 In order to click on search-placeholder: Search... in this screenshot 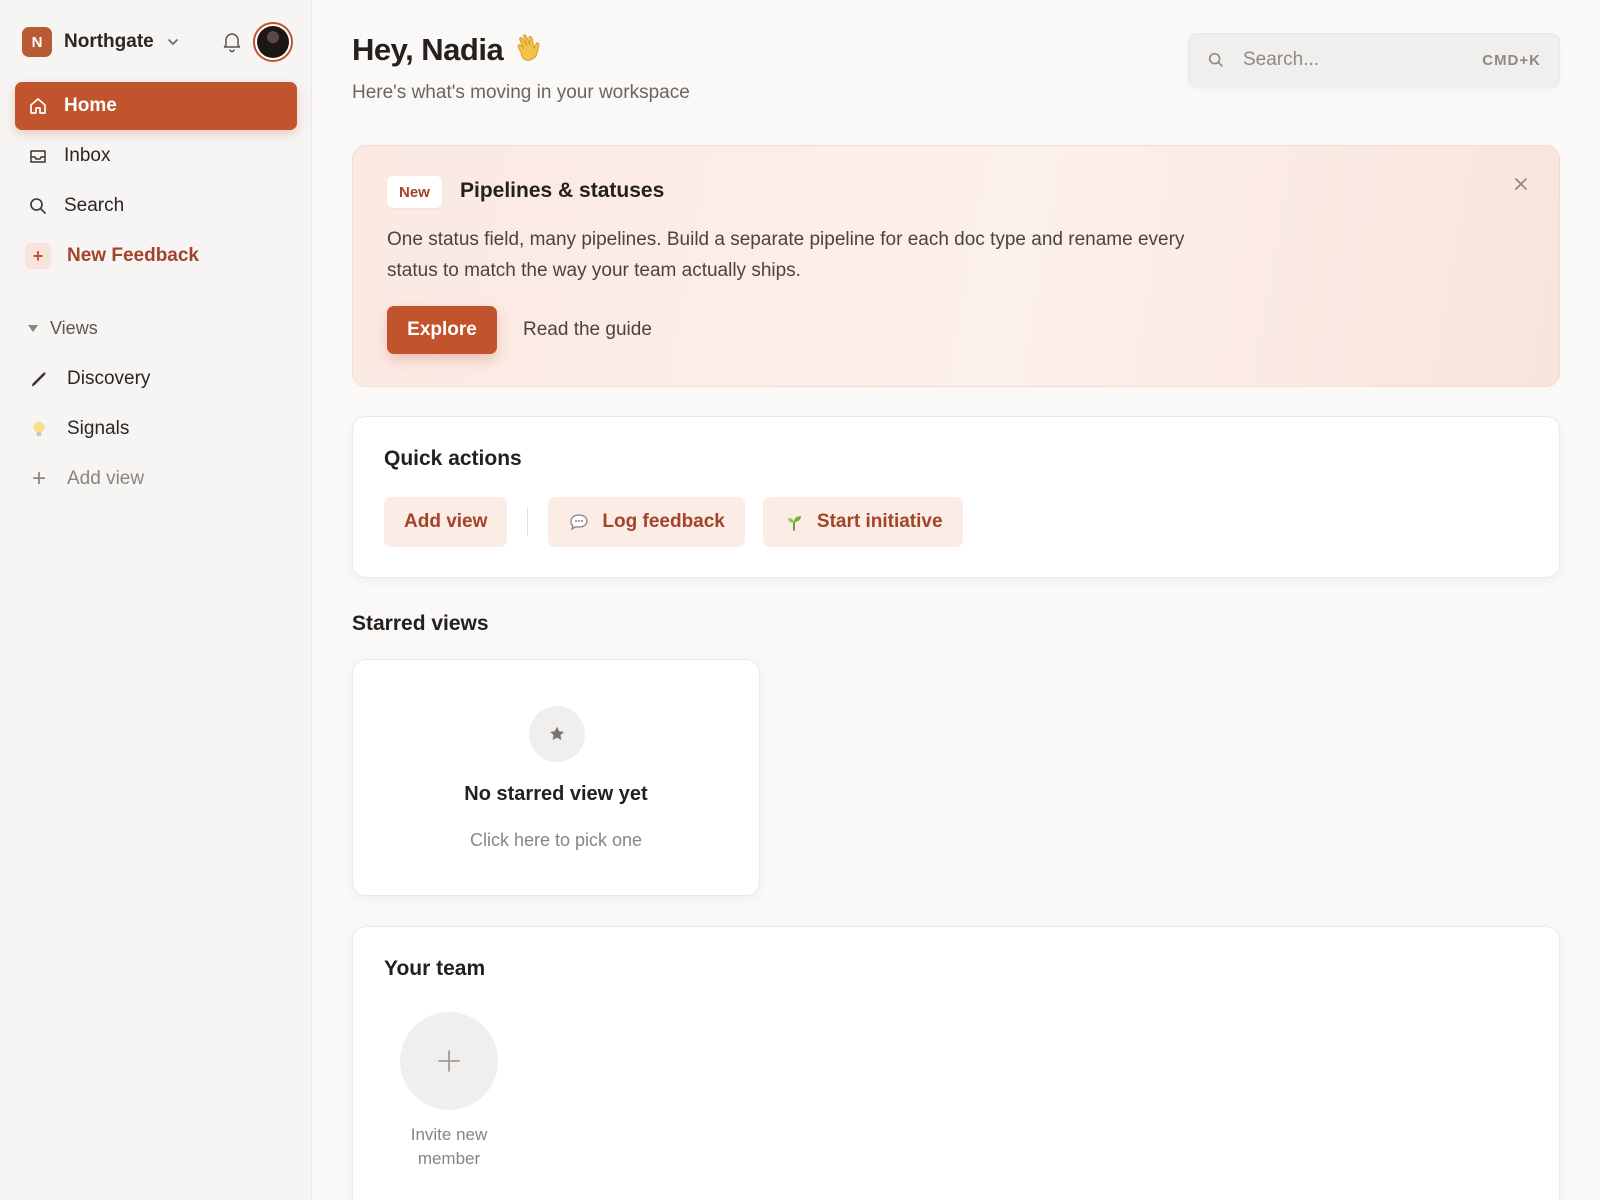, I will do `click(1281, 59)`.